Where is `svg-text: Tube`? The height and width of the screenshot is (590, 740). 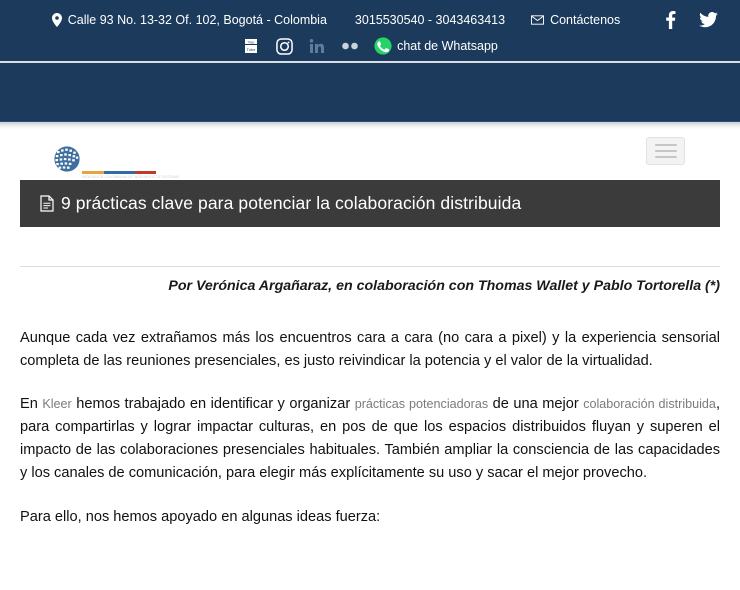 svg-text: Tube is located at coordinates (252, 49).